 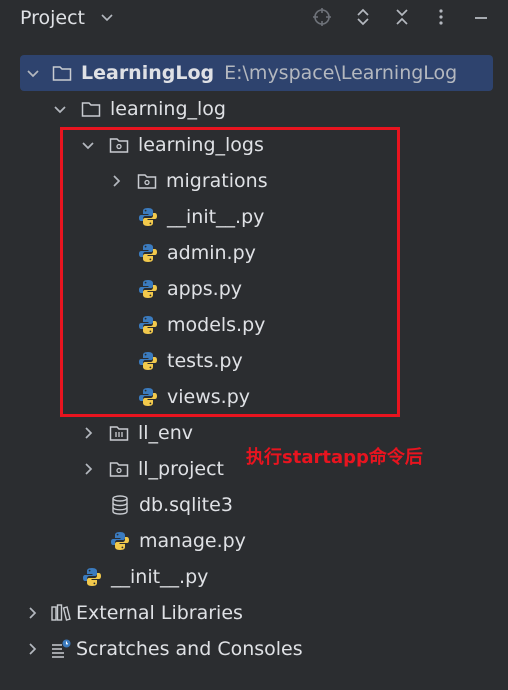 What do you see at coordinates (148, 73) in the screenshot?
I see `tree-label-learninglog: LearningLog` at bounding box center [148, 73].